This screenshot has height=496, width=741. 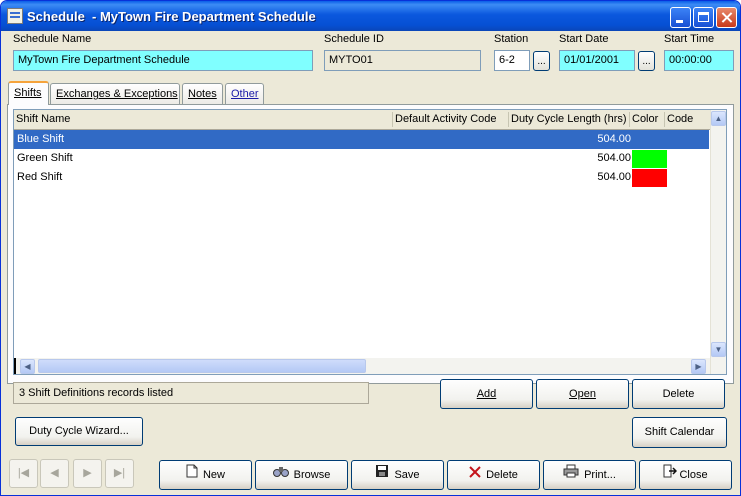 I want to click on save-disk-icon, so click(x=382, y=475).